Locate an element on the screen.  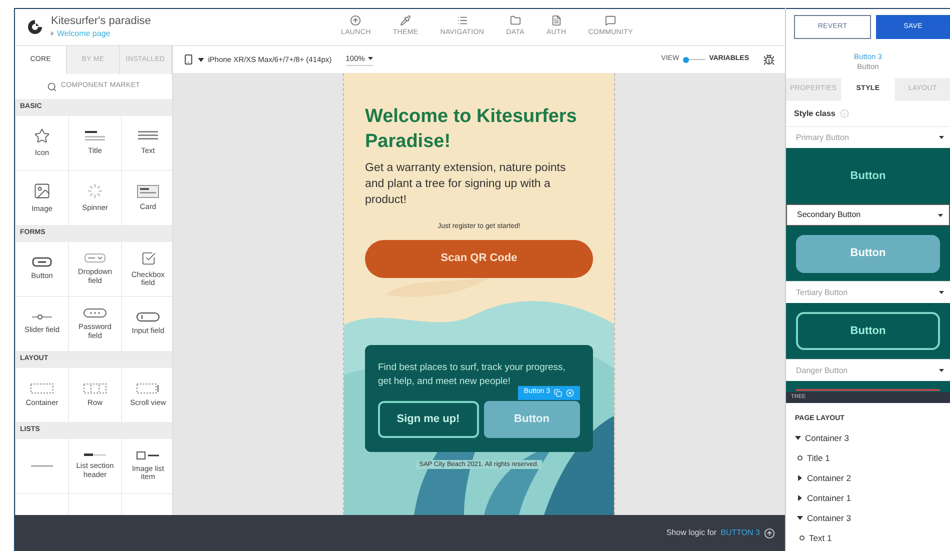
style-option: Secondary Button is located at coordinates (868, 215).